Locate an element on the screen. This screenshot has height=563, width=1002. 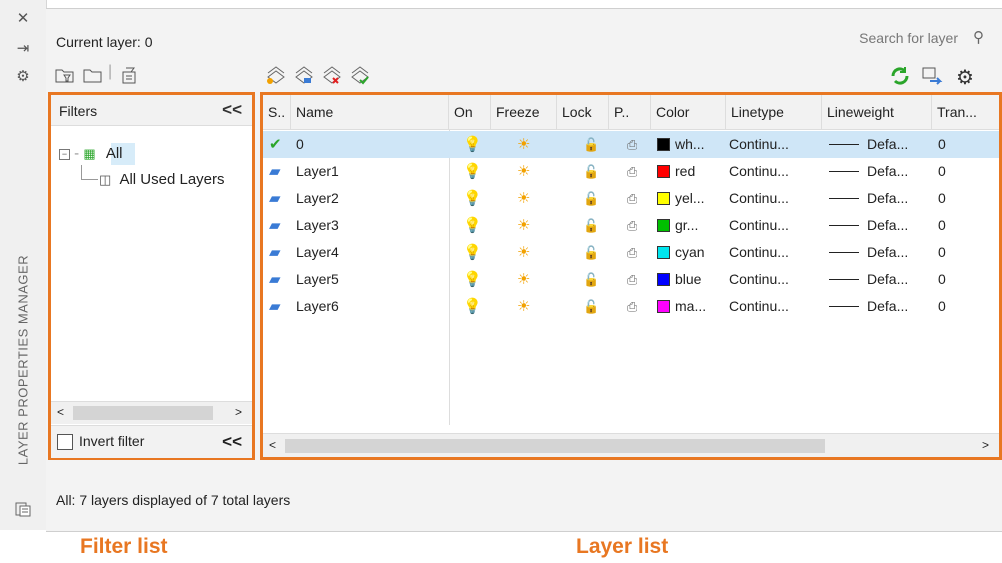
column-plot: P.. is located at coordinates (630, 112).